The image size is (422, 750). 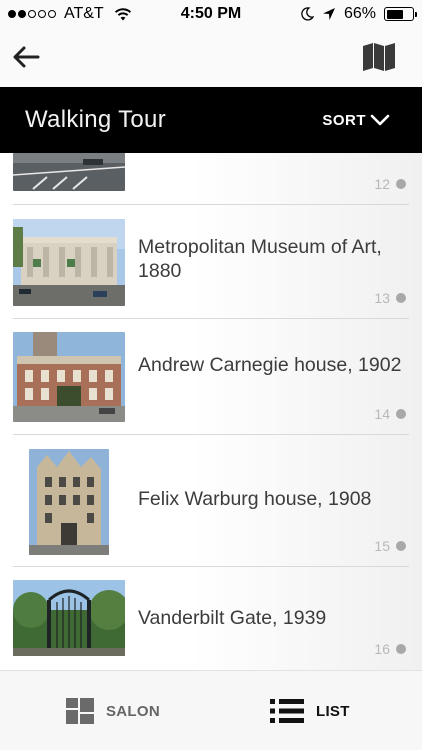 What do you see at coordinates (382, 184) in the screenshot?
I see `item-number-text: 12` at bounding box center [382, 184].